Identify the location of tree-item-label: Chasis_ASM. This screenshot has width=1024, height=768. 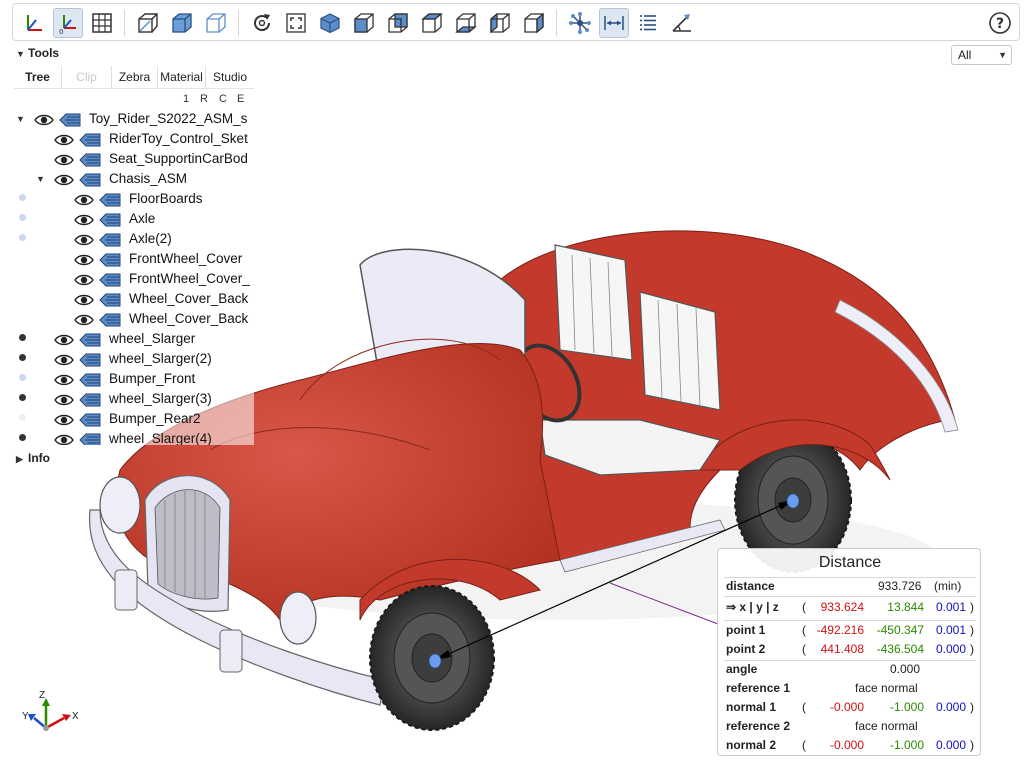
(148, 178).